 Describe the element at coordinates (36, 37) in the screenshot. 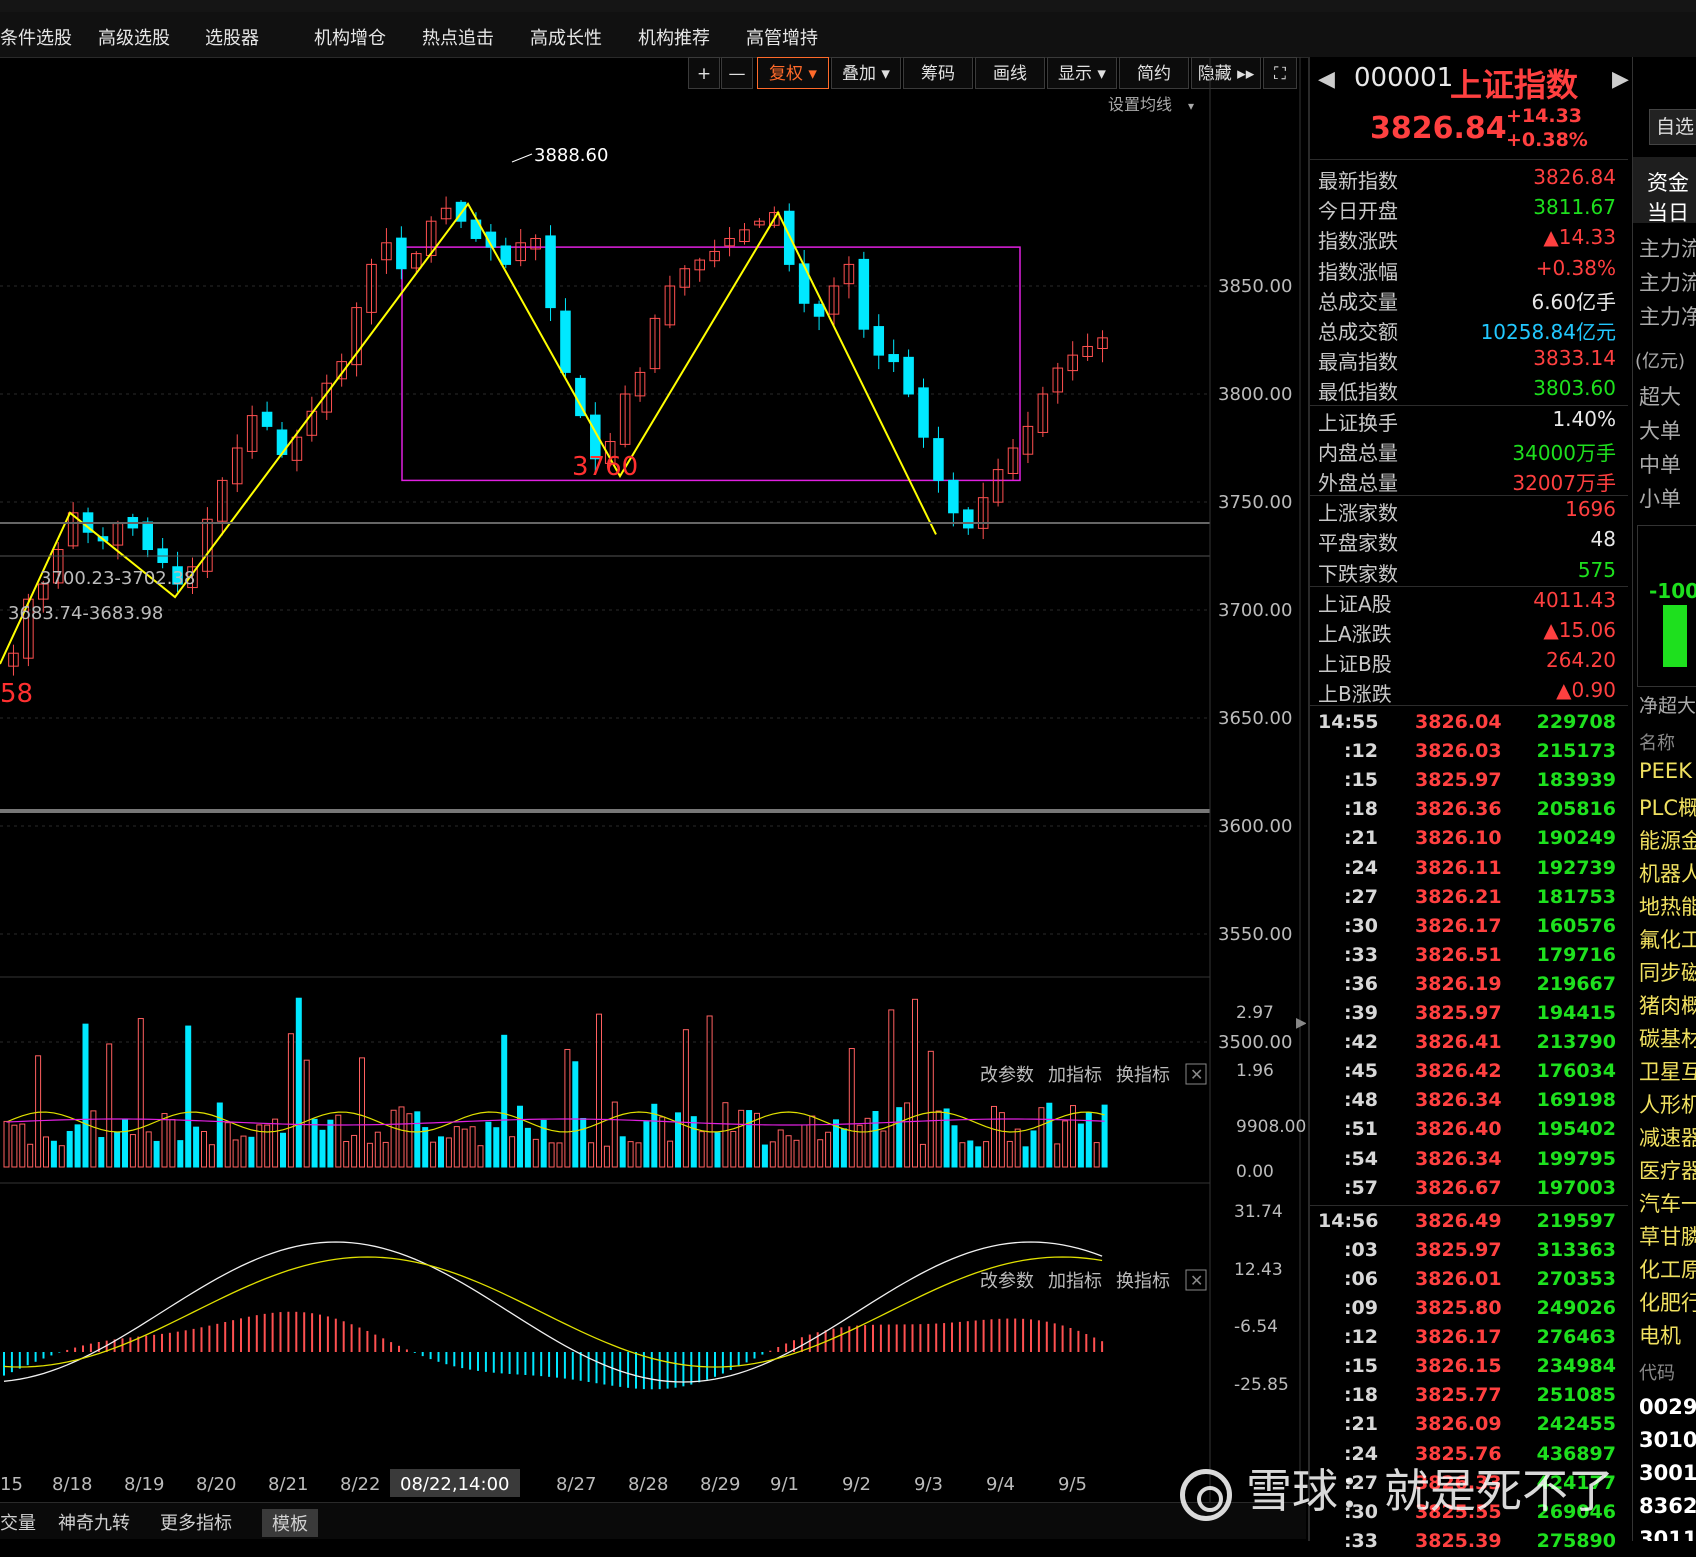

I see `menu-tiaojian: 条件选股` at that location.